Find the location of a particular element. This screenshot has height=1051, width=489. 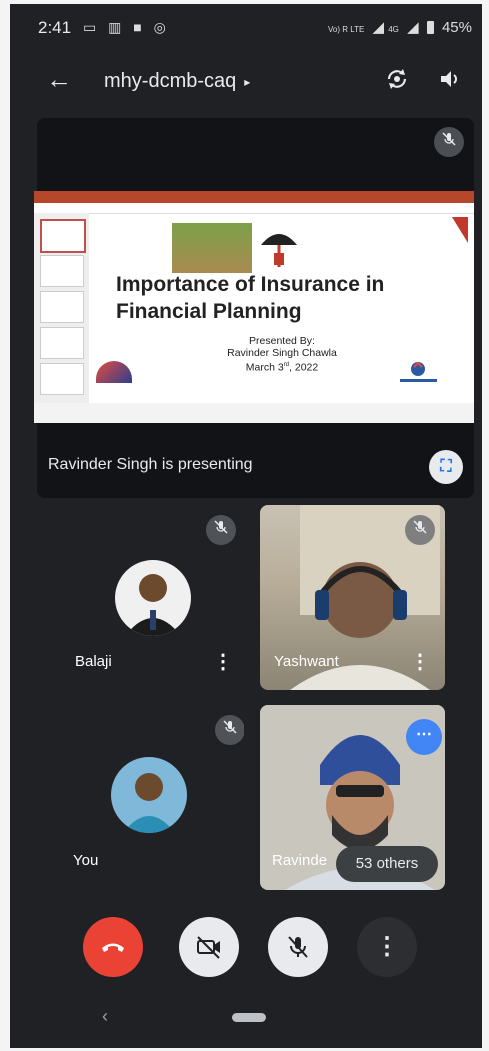

participant-tile-balaji: Balaji ⋮ is located at coordinates (141, 597).